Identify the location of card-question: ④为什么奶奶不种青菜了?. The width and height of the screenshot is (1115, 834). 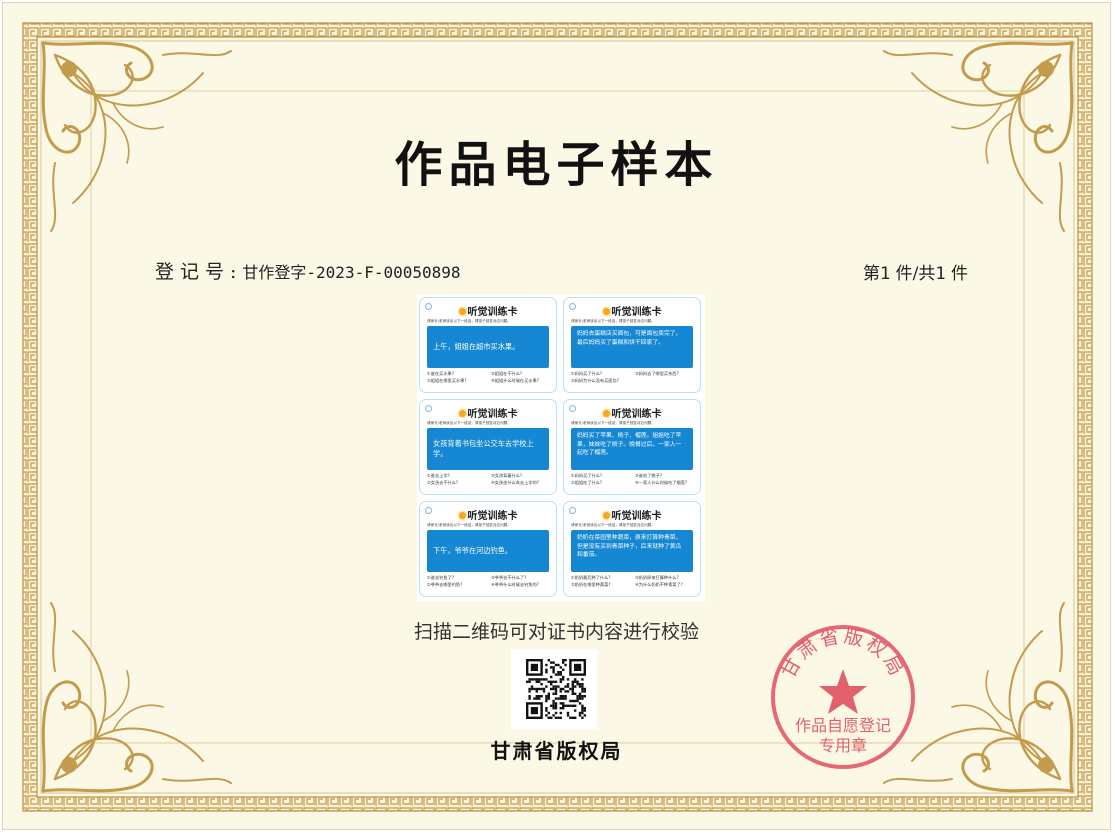
(659, 584).